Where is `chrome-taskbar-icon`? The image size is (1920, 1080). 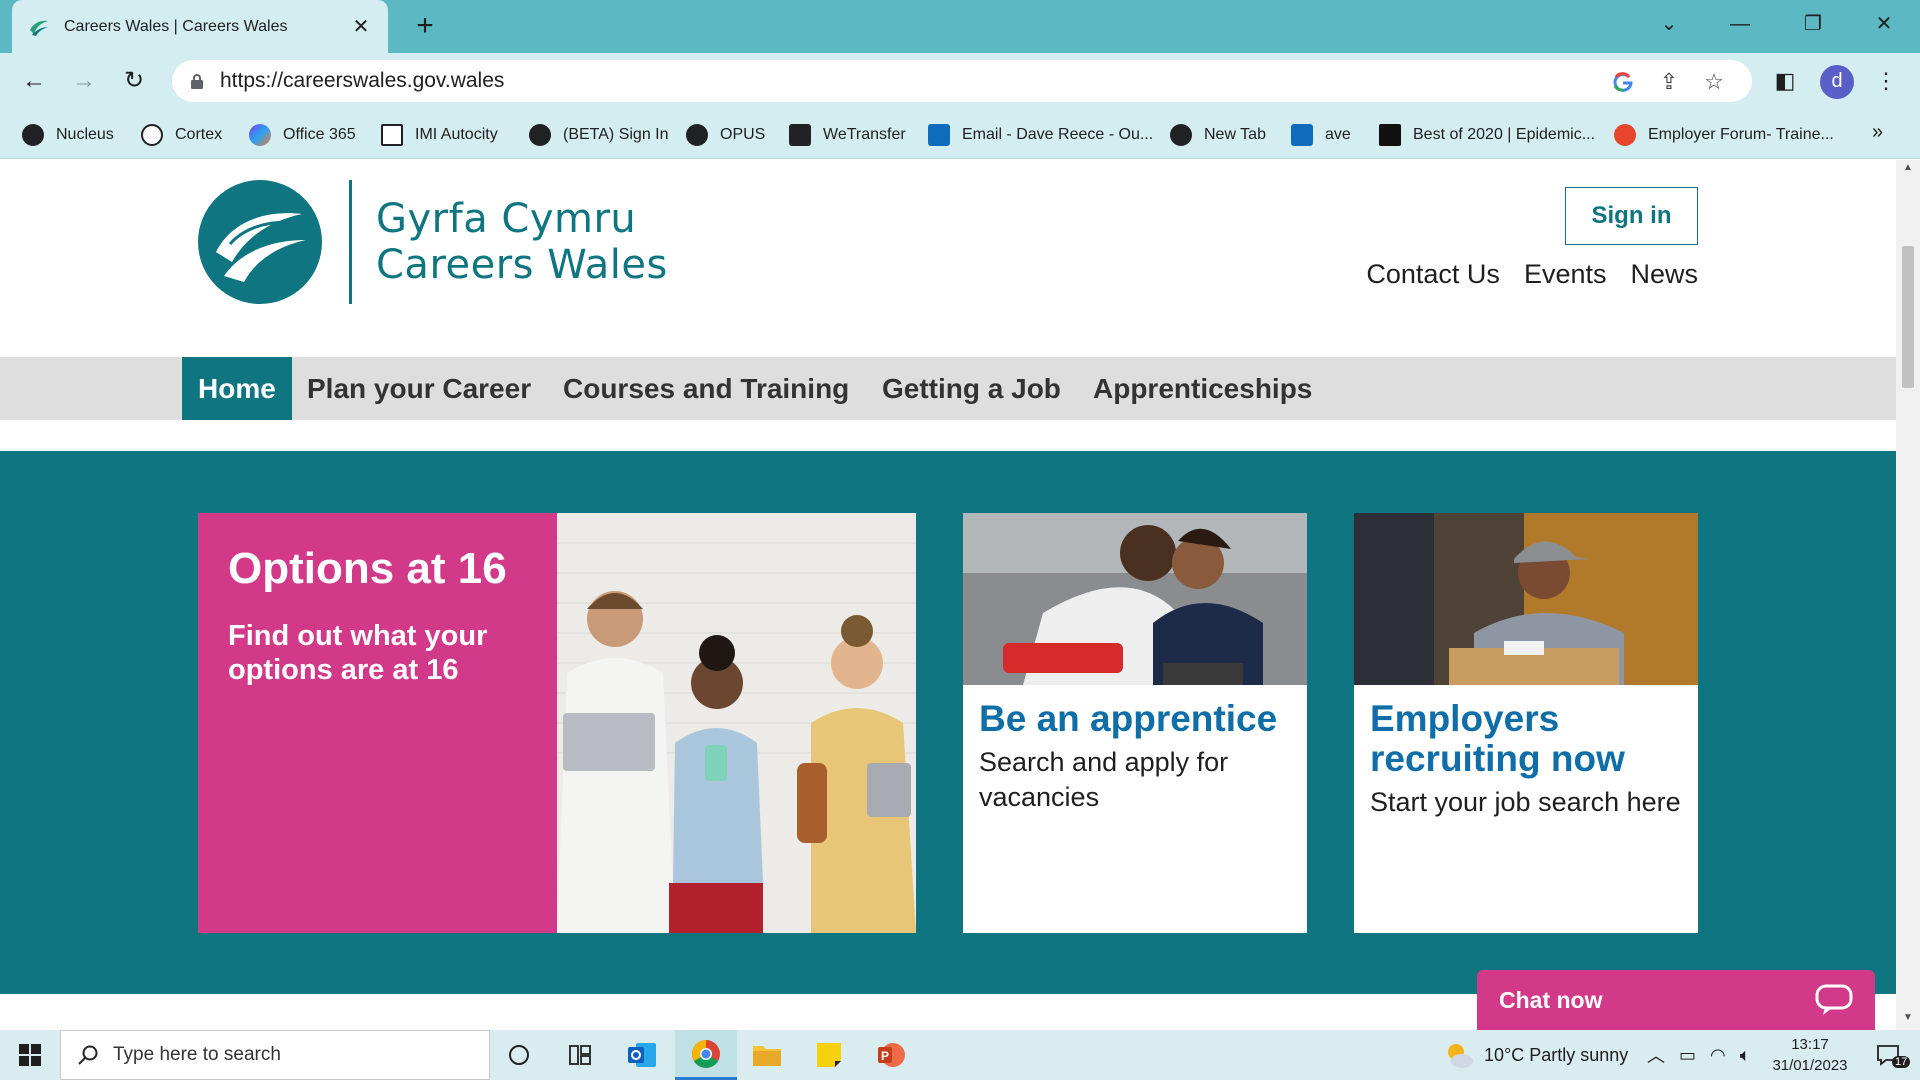
chrome-taskbar-icon is located at coordinates (706, 1055).